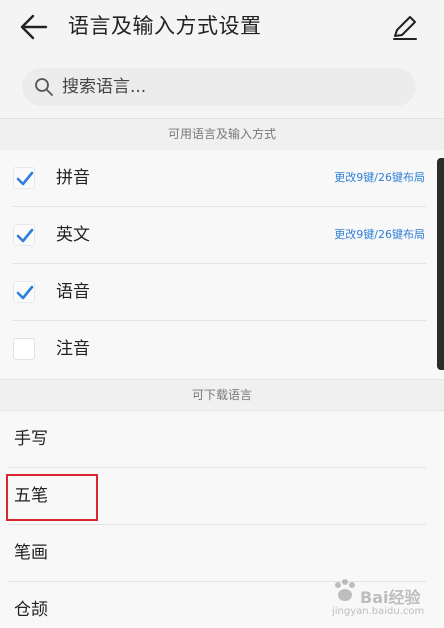 The width and height of the screenshot is (444, 628). Describe the element at coordinates (378, 611) in the screenshot. I see `watermark-url: jingyan.baidu.com` at that location.